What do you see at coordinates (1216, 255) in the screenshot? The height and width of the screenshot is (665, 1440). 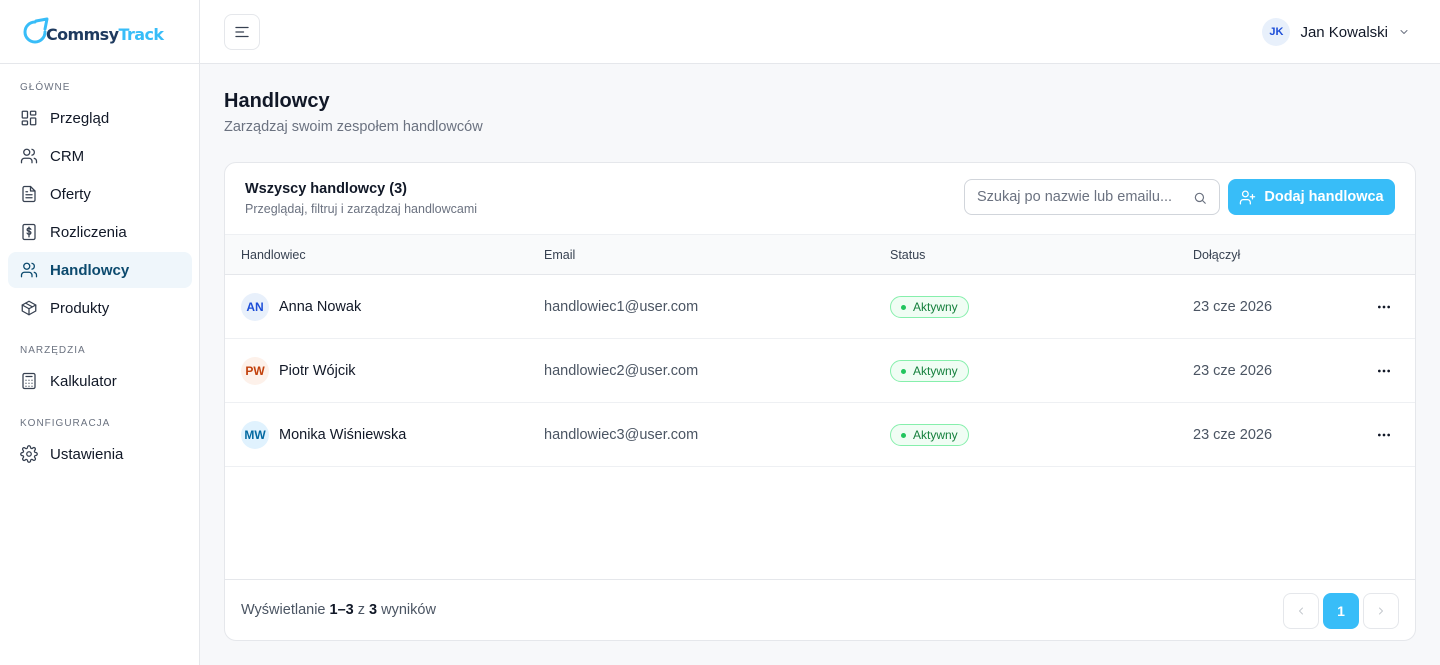 I see `column-header-joined: Dołączył` at bounding box center [1216, 255].